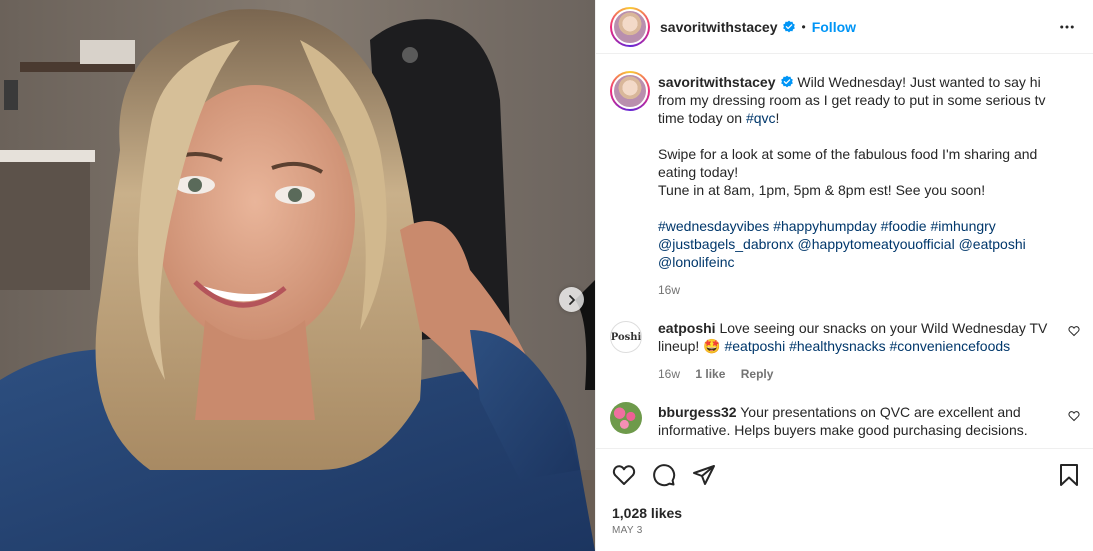 This screenshot has width=1093, height=551. I want to click on follow-button: Follow, so click(834, 27).